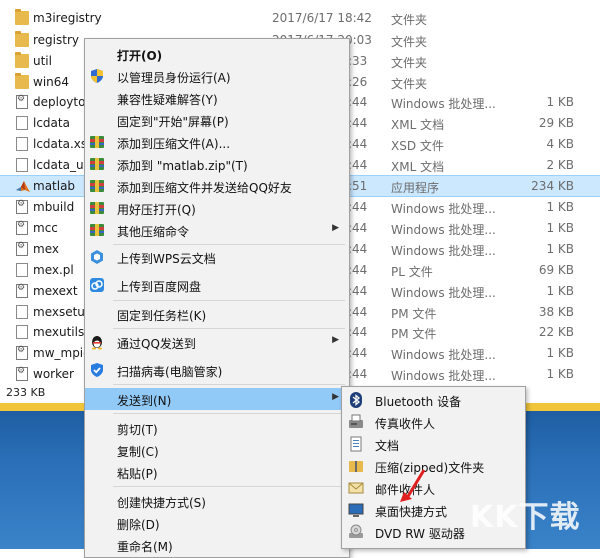 The height and width of the screenshot is (558, 600). Describe the element at coordinates (137, 474) in the screenshot. I see `menu-item-label: 粘贴(P)` at that location.